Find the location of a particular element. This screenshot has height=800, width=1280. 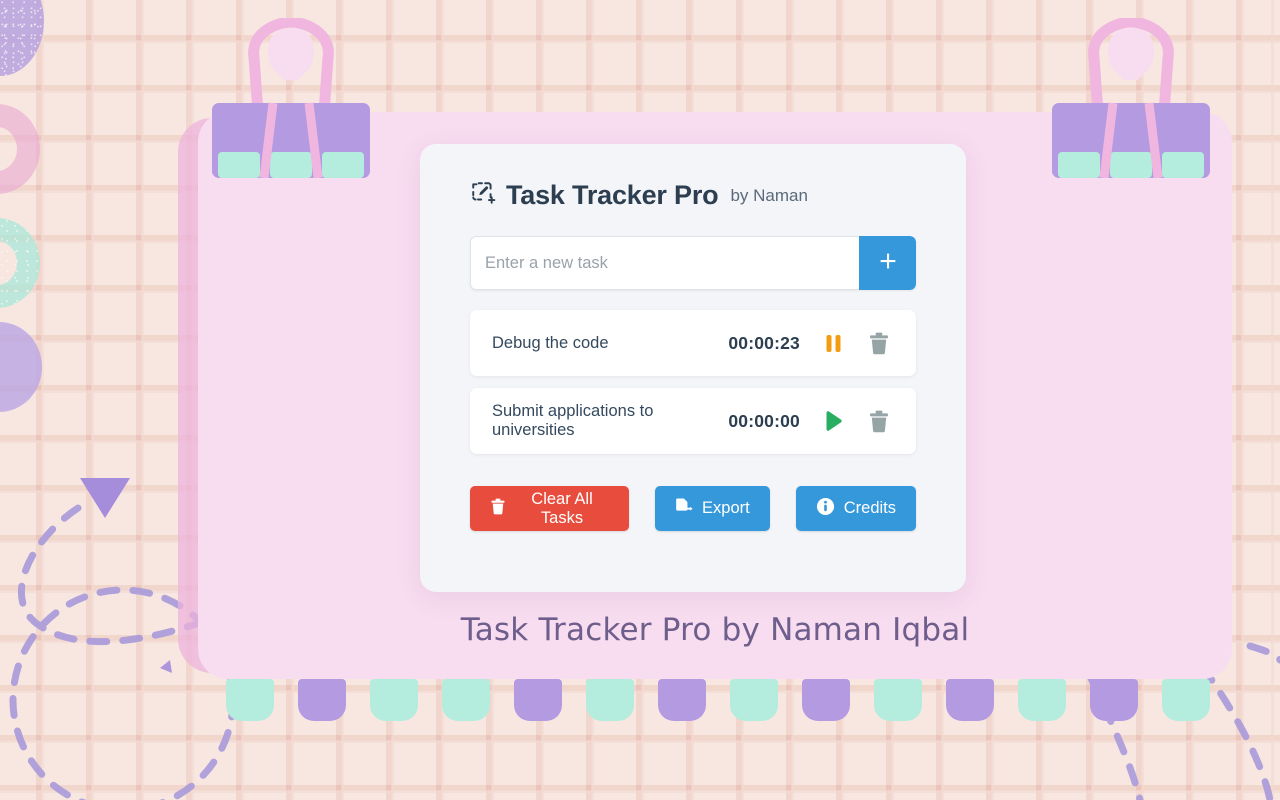

play-icon is located at coordinates (833, 421).